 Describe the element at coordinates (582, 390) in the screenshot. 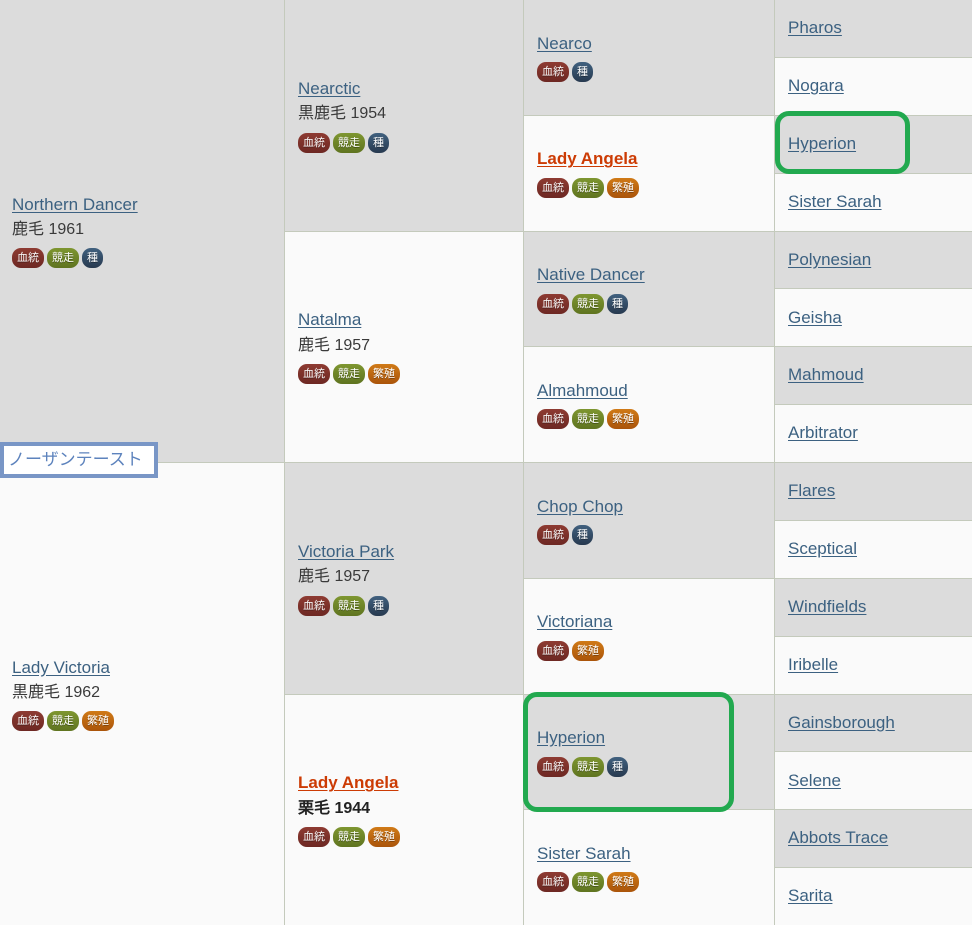

I see `horse-name-link: Almahmoud` at that location.